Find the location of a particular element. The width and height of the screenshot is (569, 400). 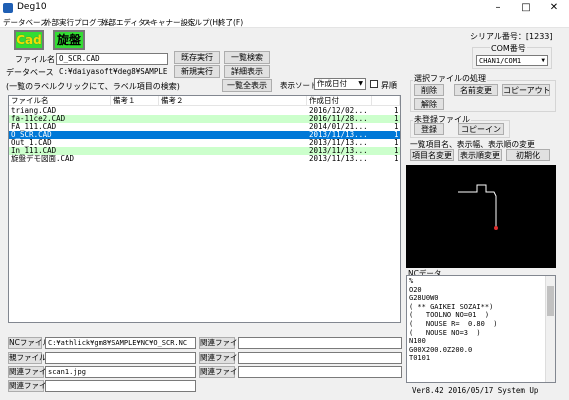

col-header-note1: 備考１ is located at coordinates (135, 101).